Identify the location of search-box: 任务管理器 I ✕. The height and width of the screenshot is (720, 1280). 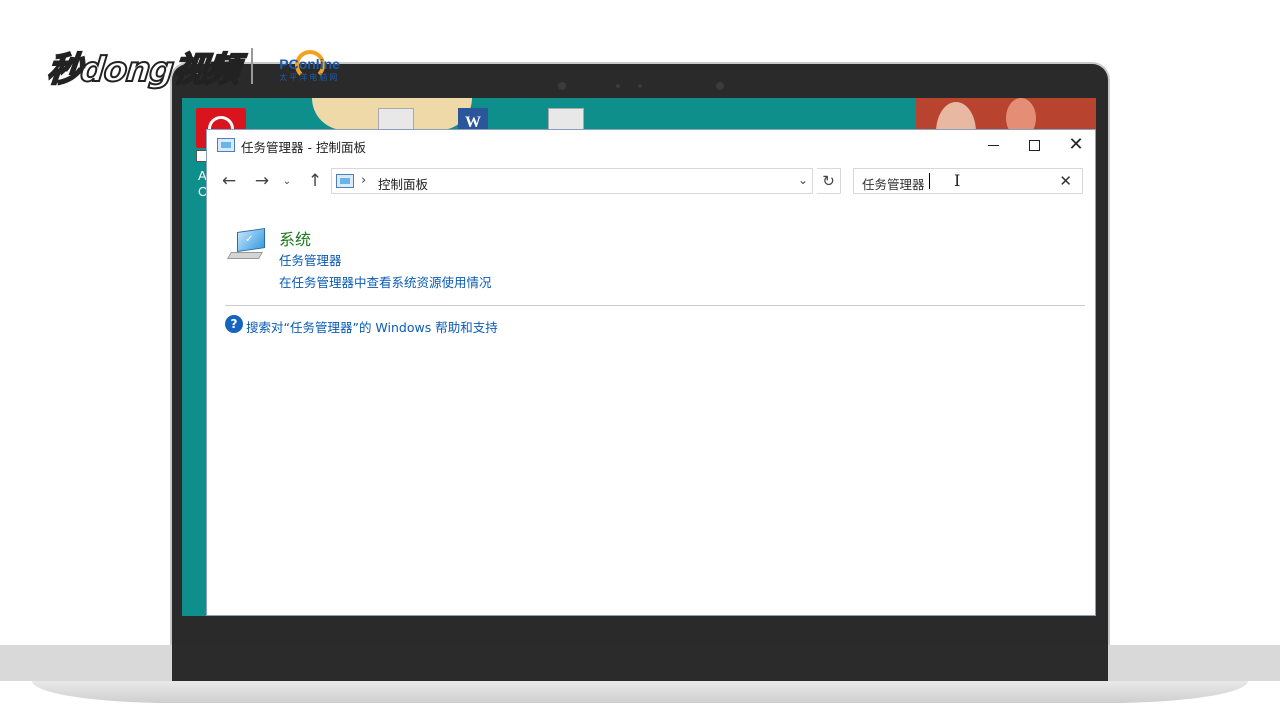
(968, 181).